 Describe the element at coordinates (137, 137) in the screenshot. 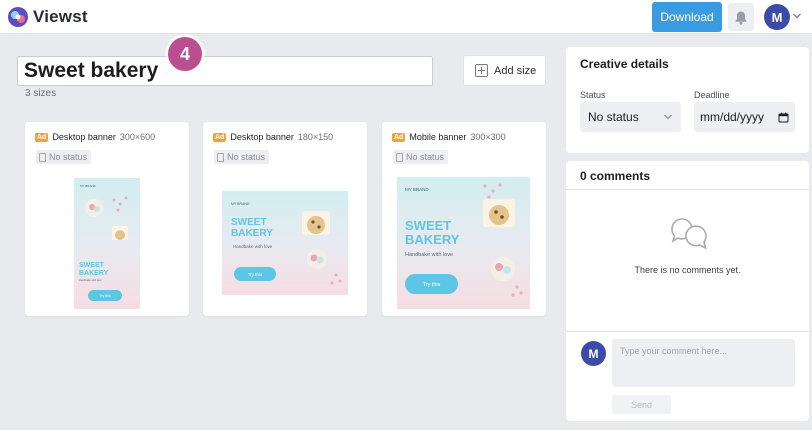

I see `card-size: 300×600` at that location.